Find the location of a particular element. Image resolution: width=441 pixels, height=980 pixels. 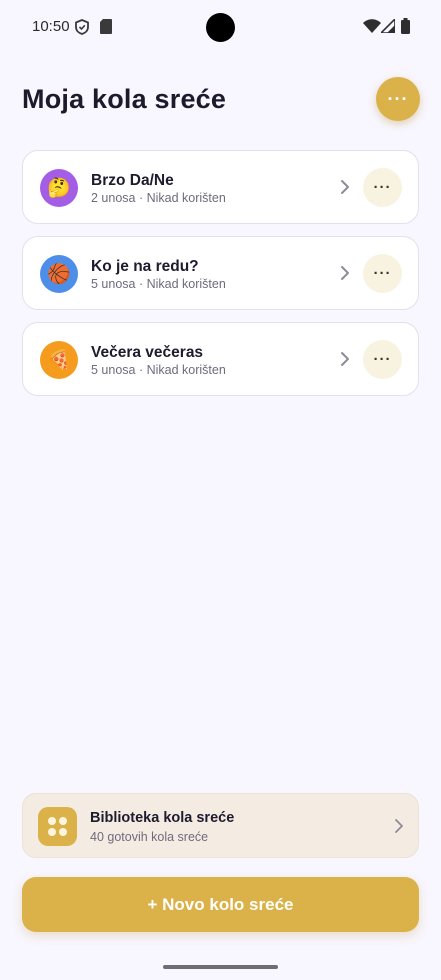

home-indicator is located at coordinates (220, 967).